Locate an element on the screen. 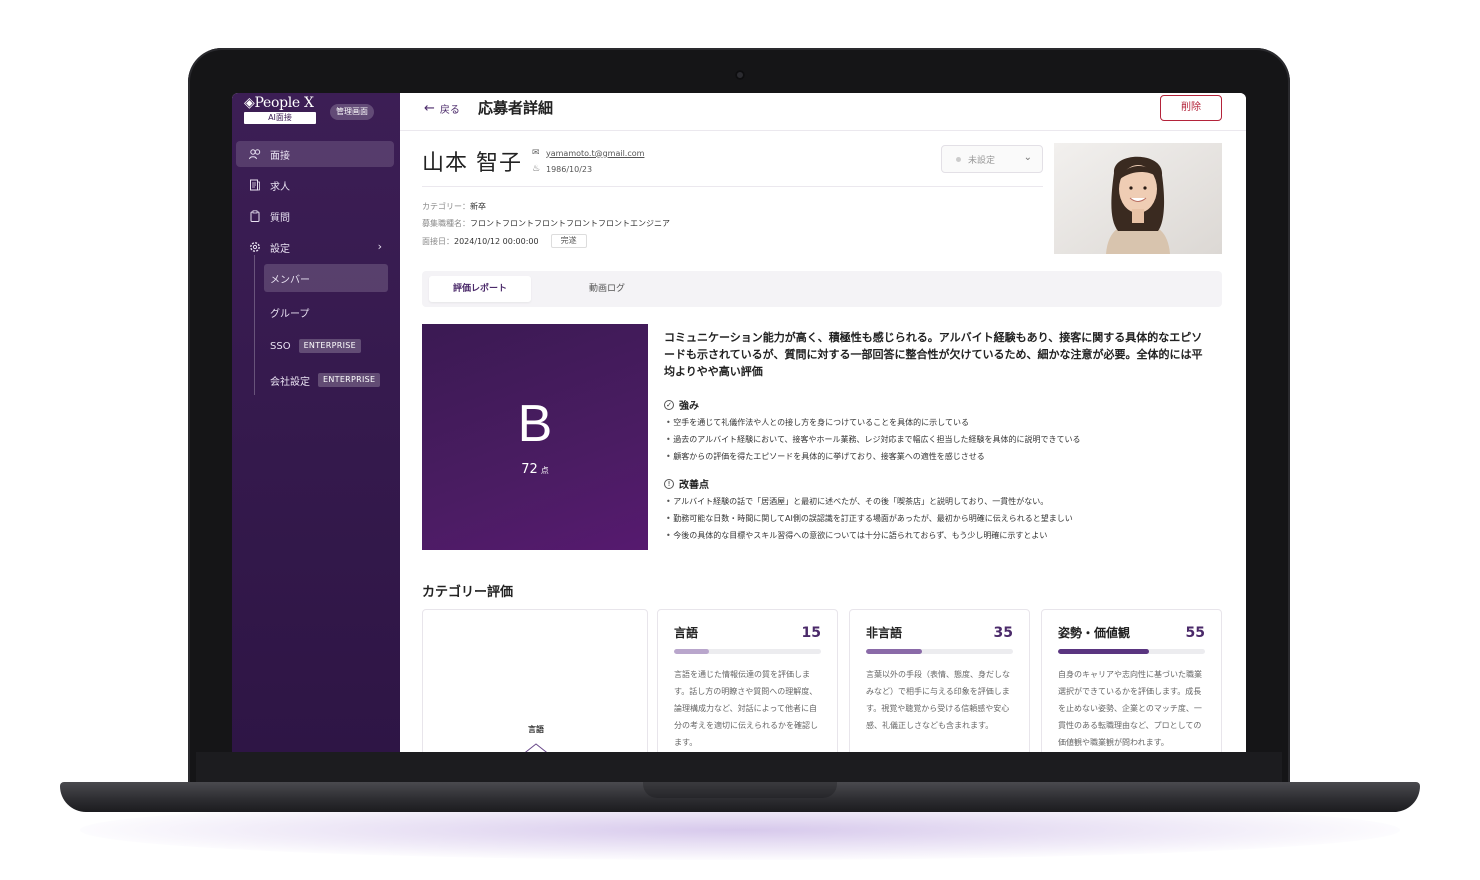 This screenshot has width=1480, height=880. grade-score: 72 点 is located at coordinates (535, 469).